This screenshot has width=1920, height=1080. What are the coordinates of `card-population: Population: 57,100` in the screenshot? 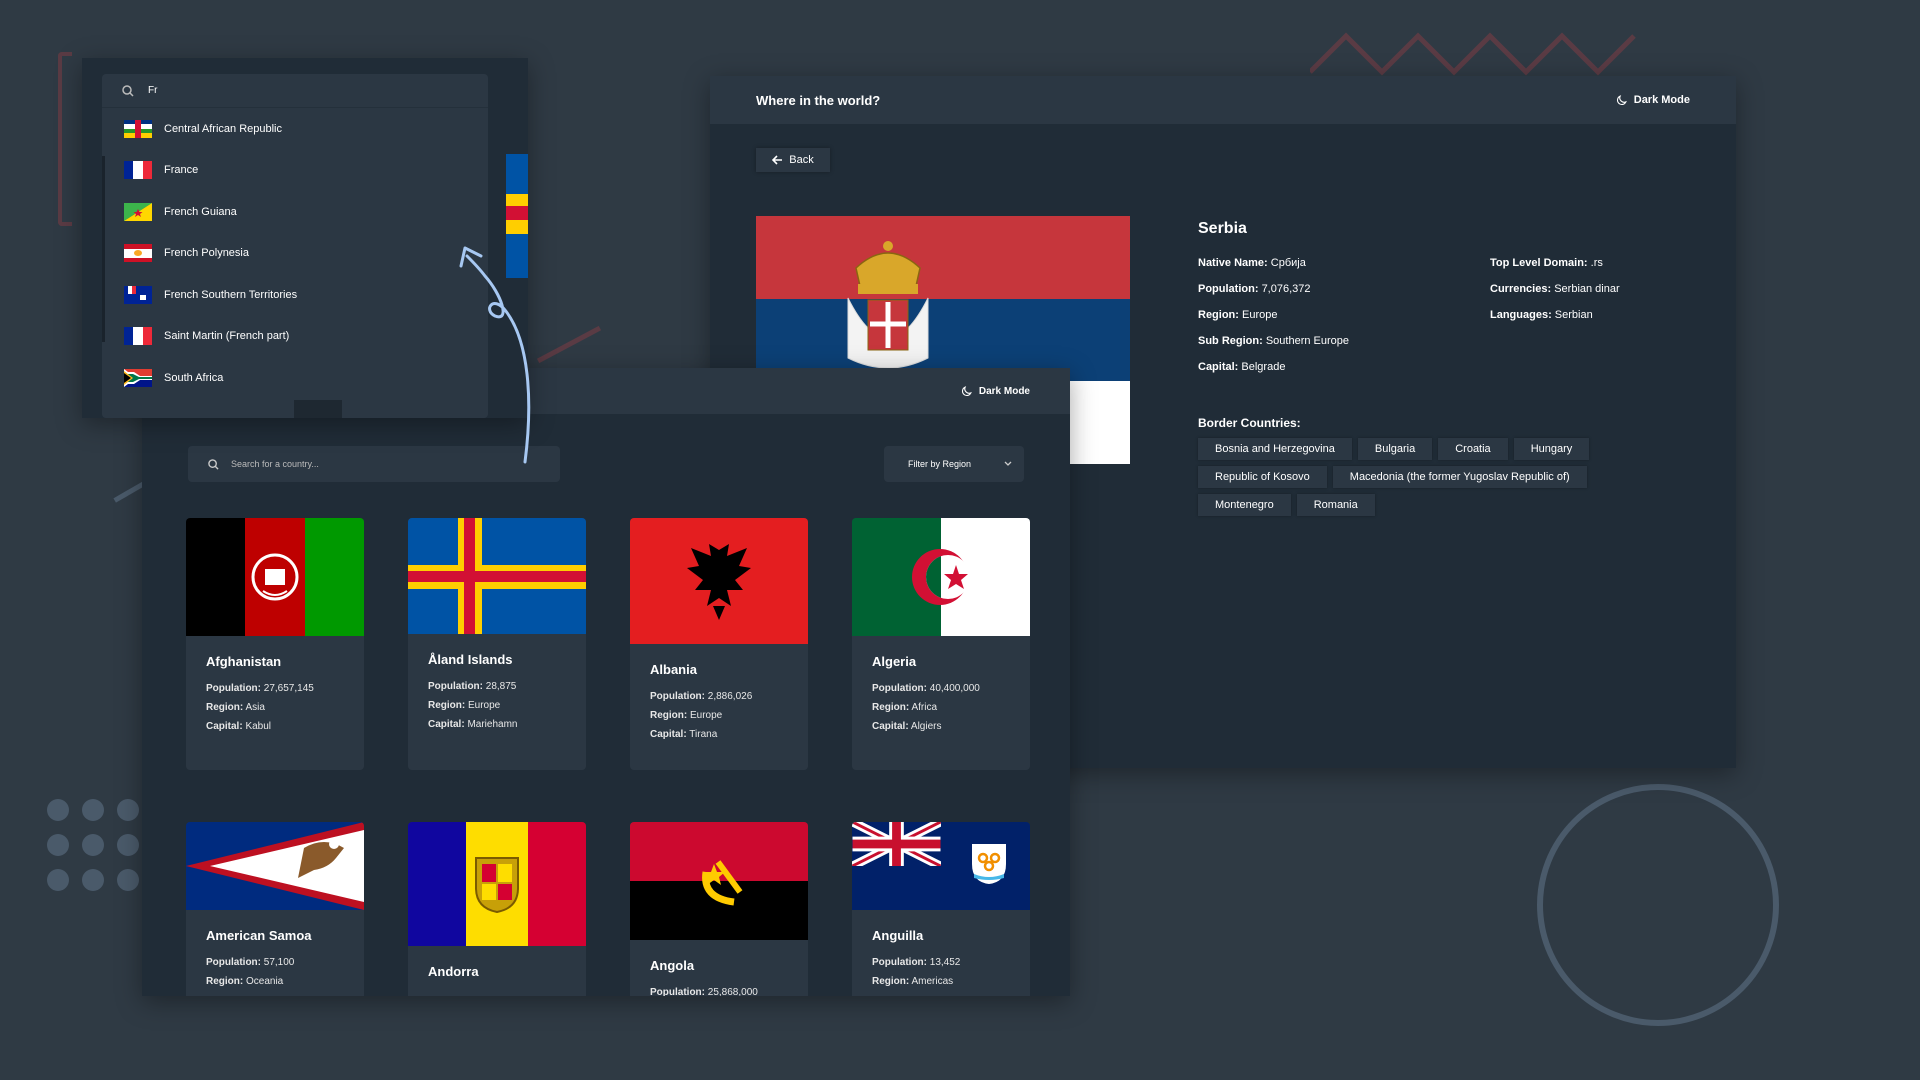 It's located at (250, 962).